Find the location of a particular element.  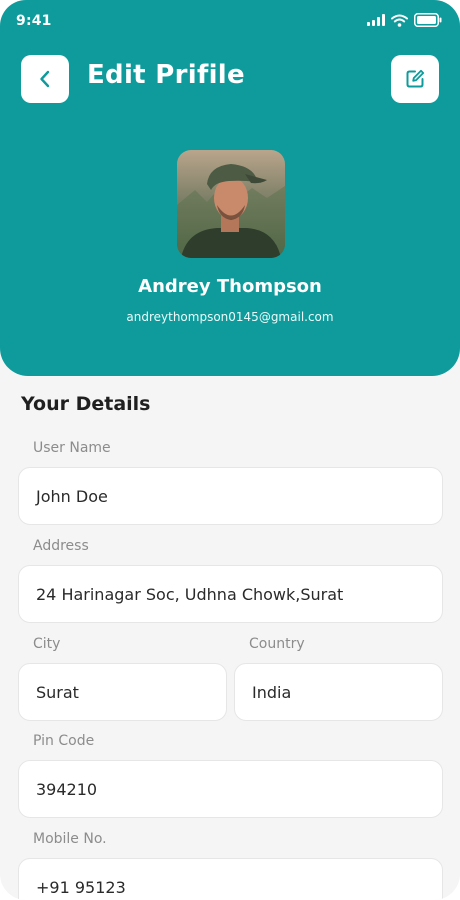

city-label: City is located at coordinates (47, 644).